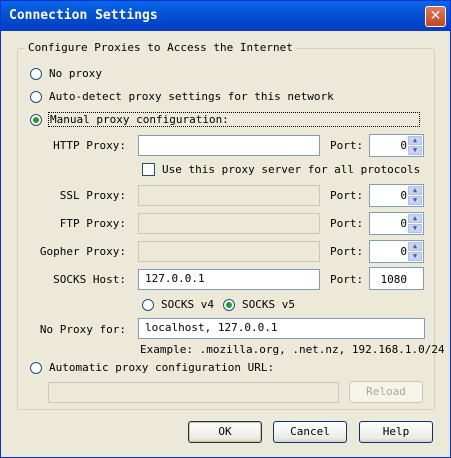  What do you see at coordinates (229, 195) in the screenshot?
I see `ssl-proxy-input` at bounding box center [229, 195].